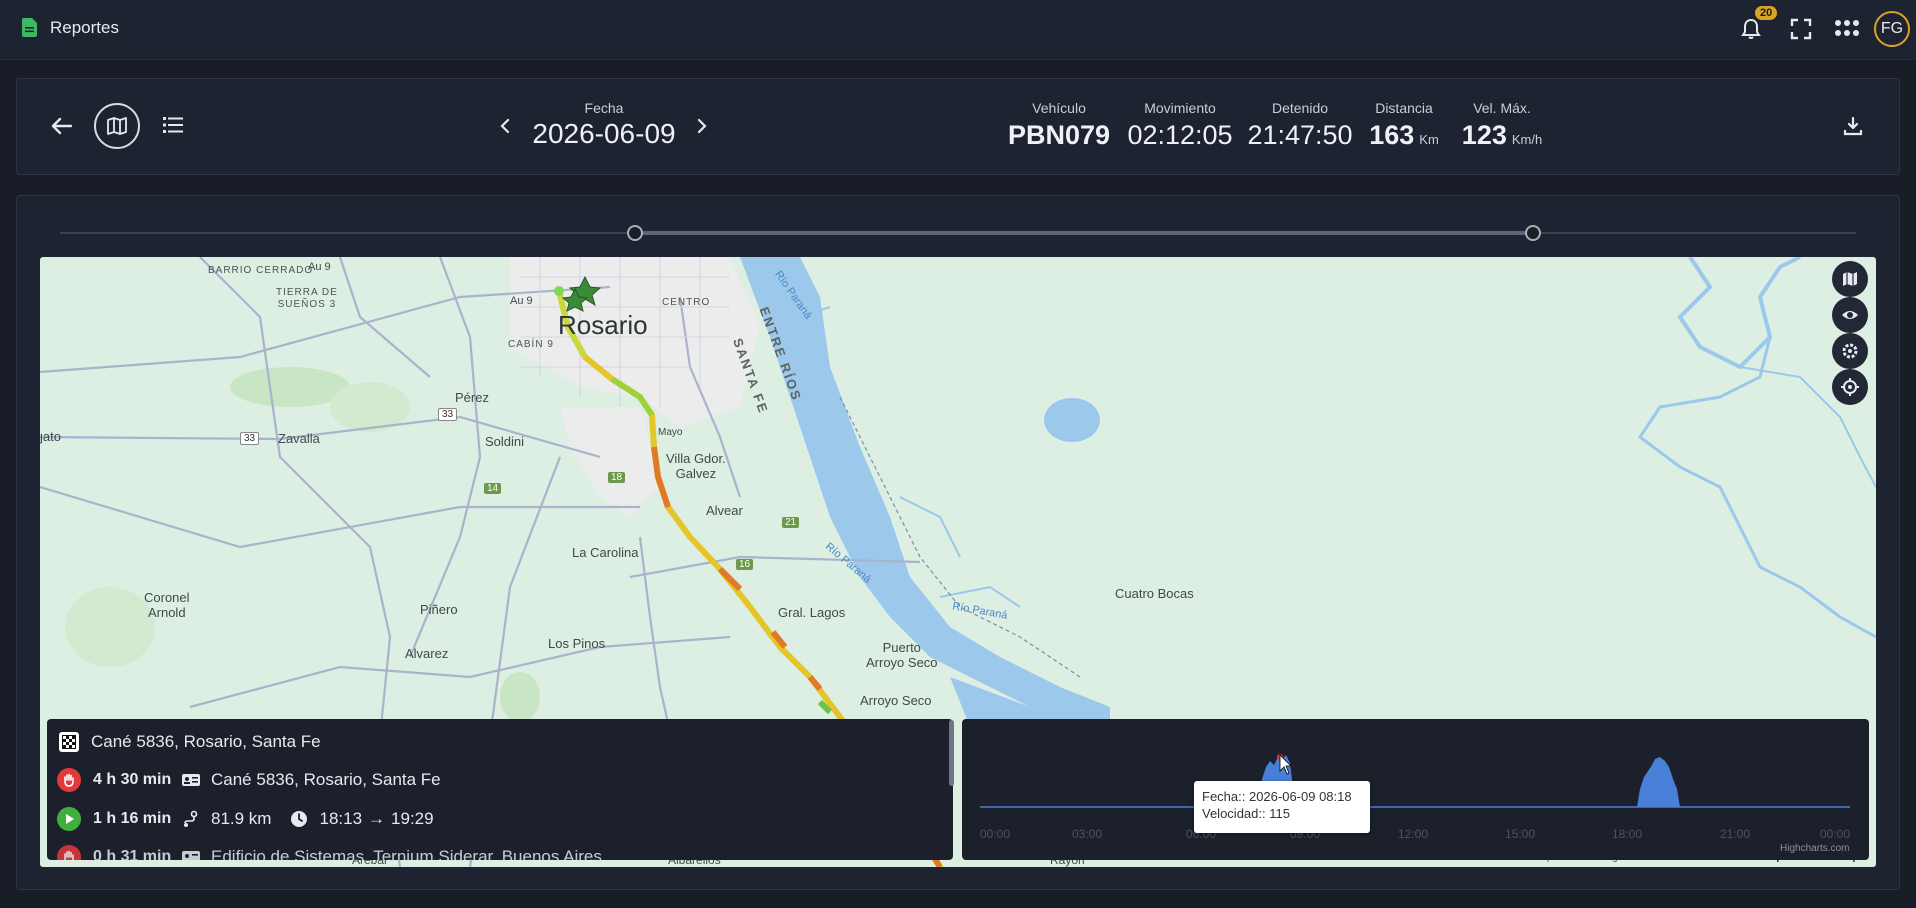 The image size is (1916, 908). What do you see at coordinates (341, 818) in the screenshot?
I see `event-start-time: 18:13` at bounding box center [341, 818].